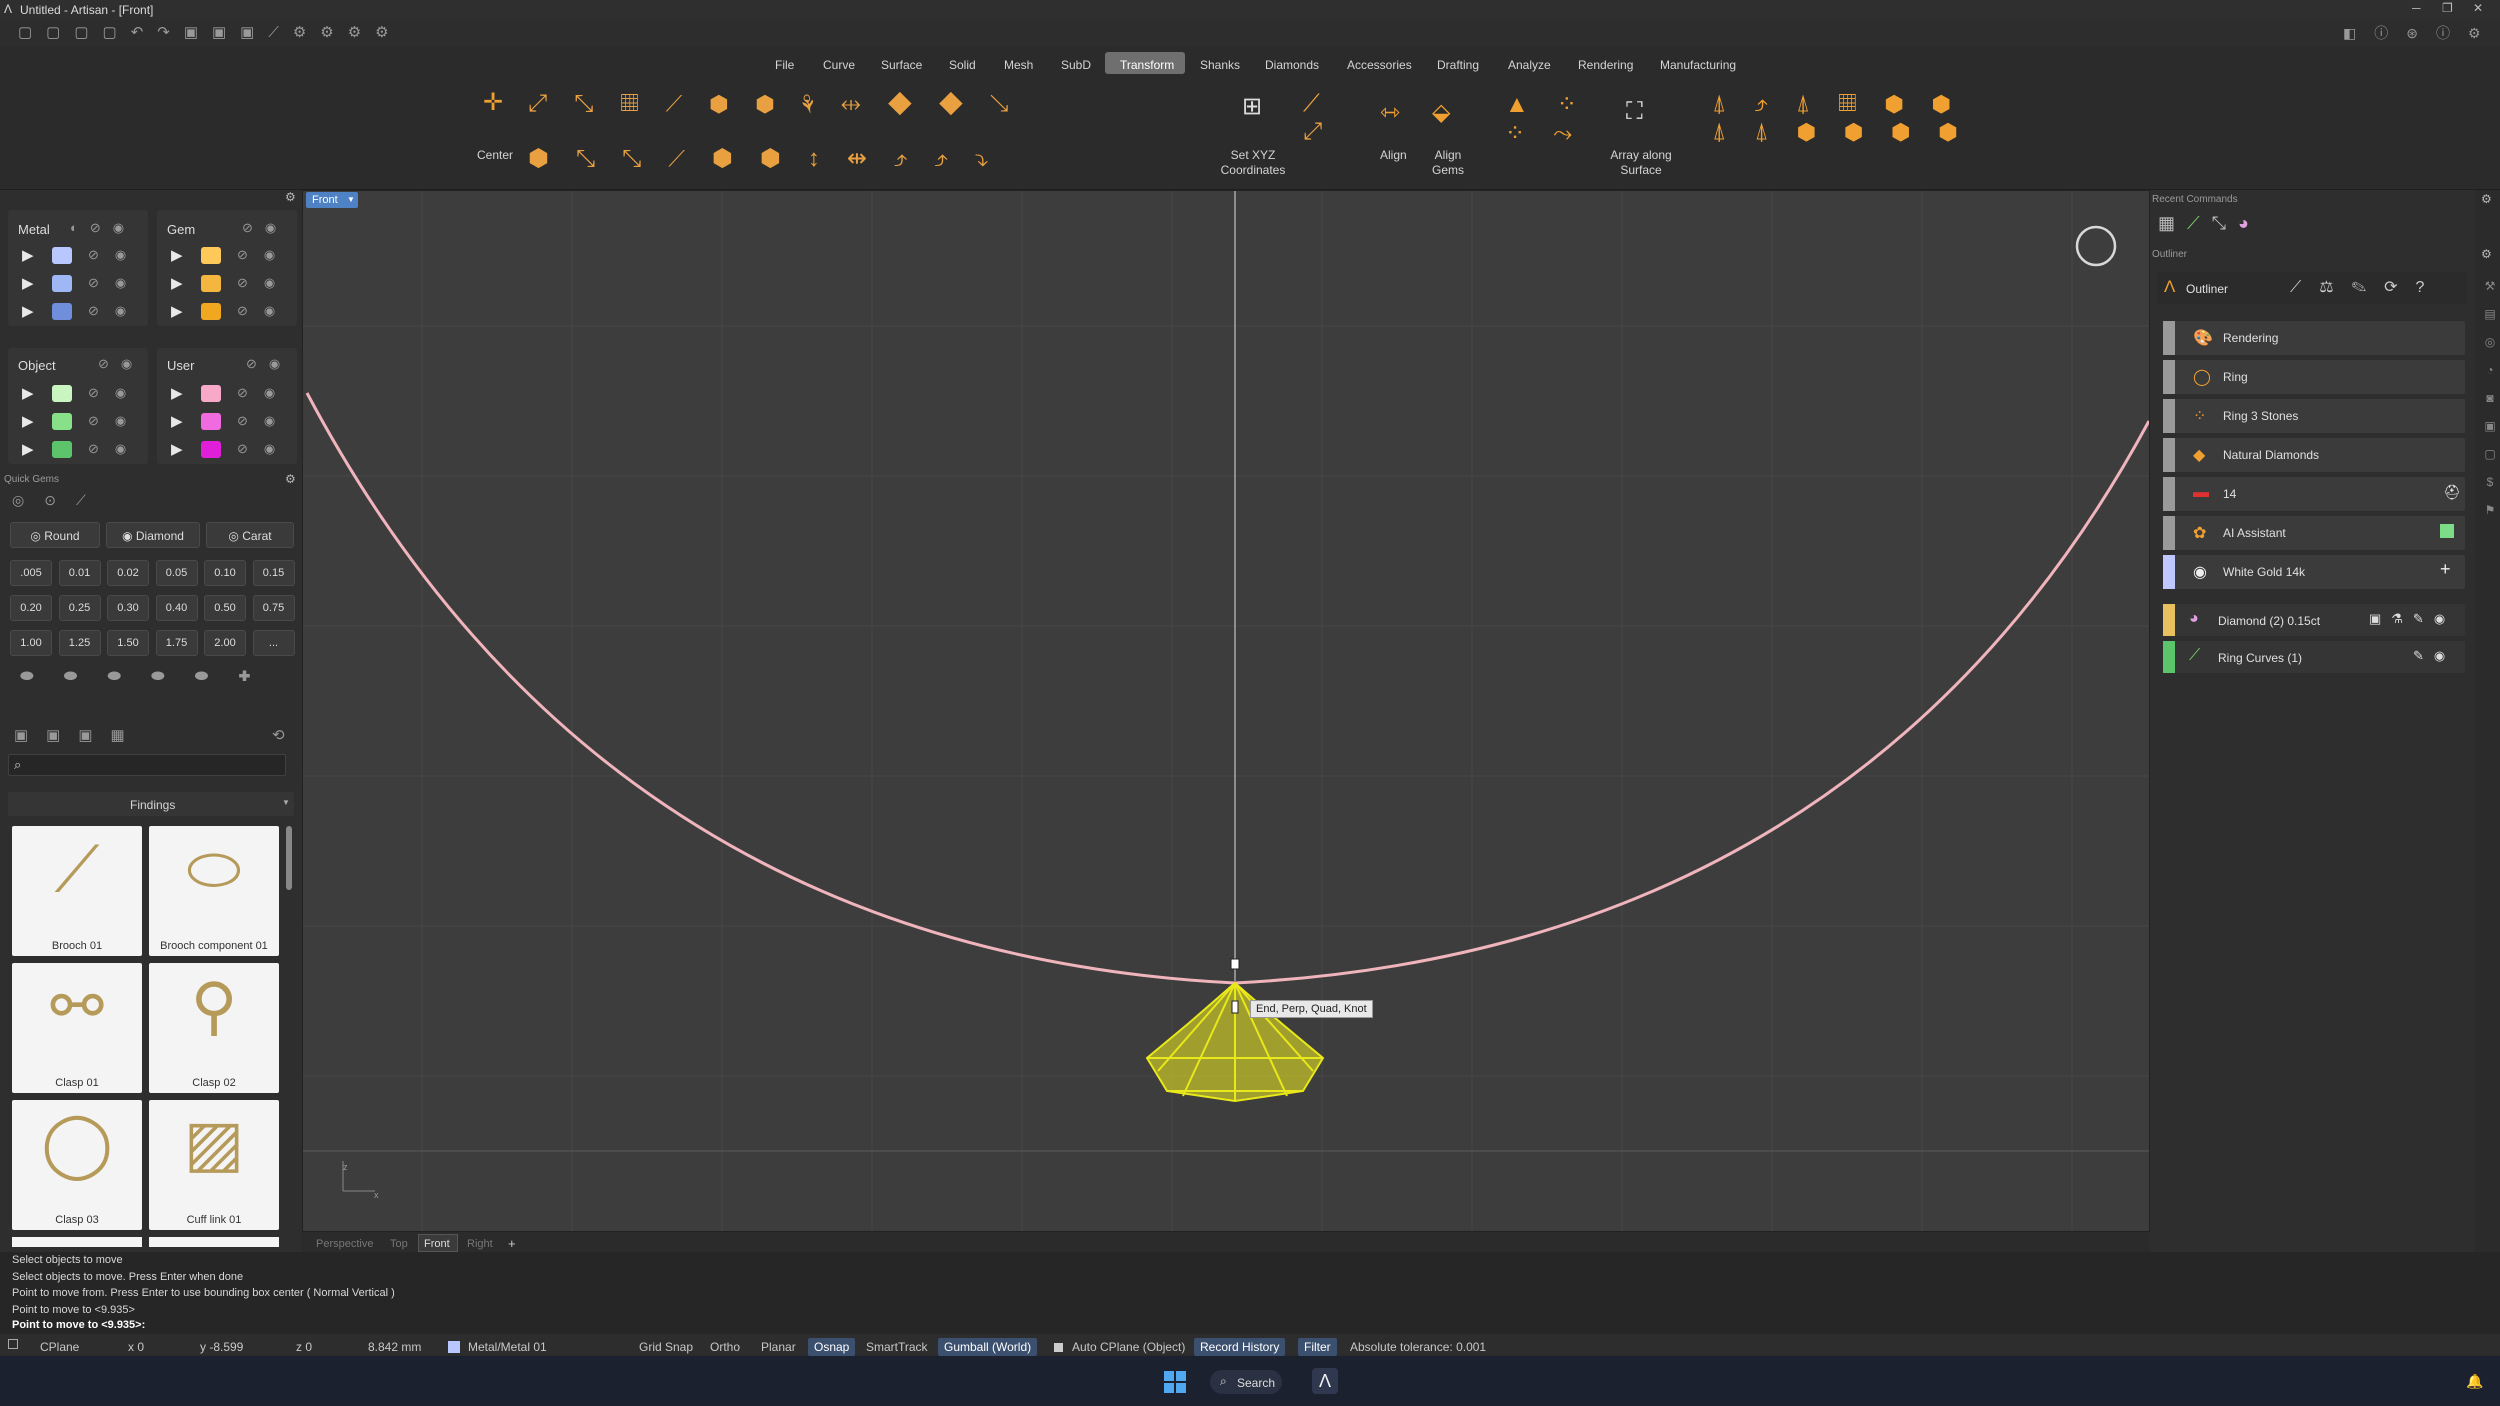 The width and height of the screenshot is (2500, 1406). I want to click on status-layer-swatch, so click(454, 1347).